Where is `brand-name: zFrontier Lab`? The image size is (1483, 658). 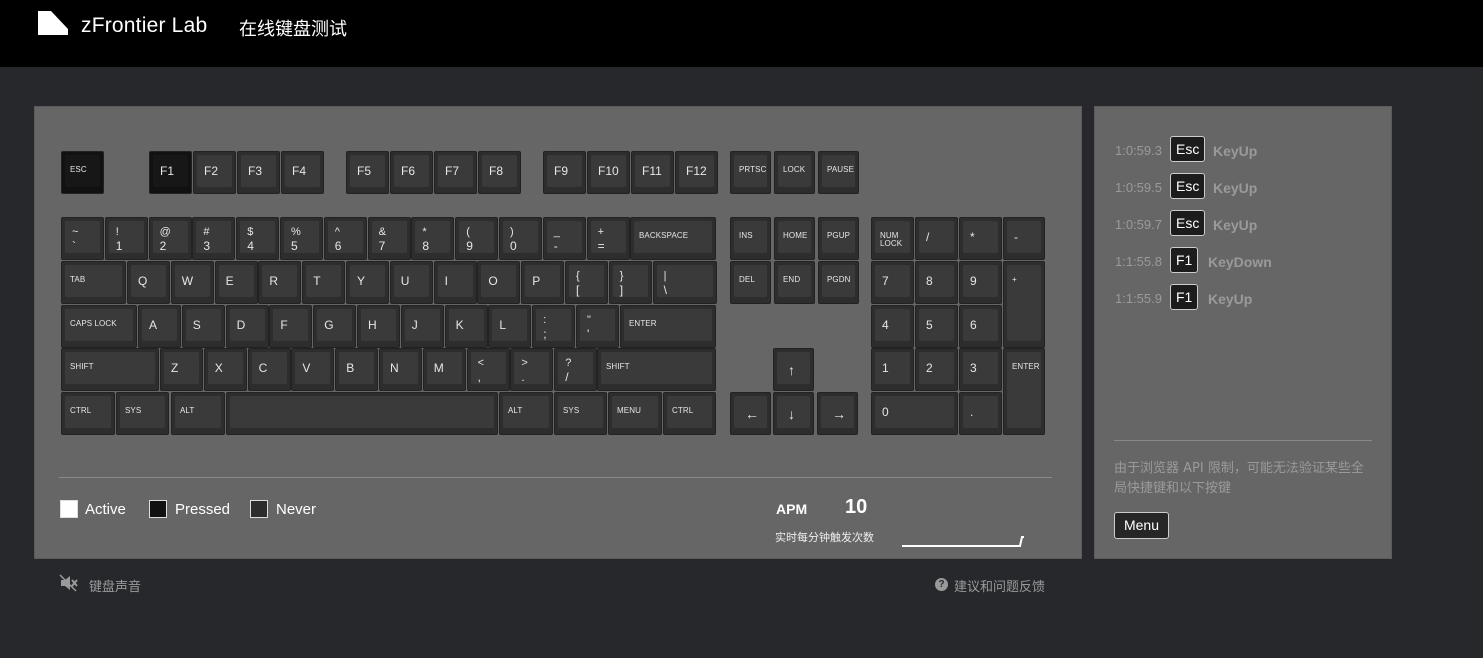
brand-name: zFrontier Lab is located at coordinates (144, 26).